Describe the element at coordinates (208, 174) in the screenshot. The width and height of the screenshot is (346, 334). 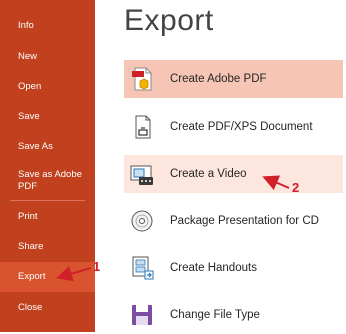
I see `option-label: Create a Video` at that location.